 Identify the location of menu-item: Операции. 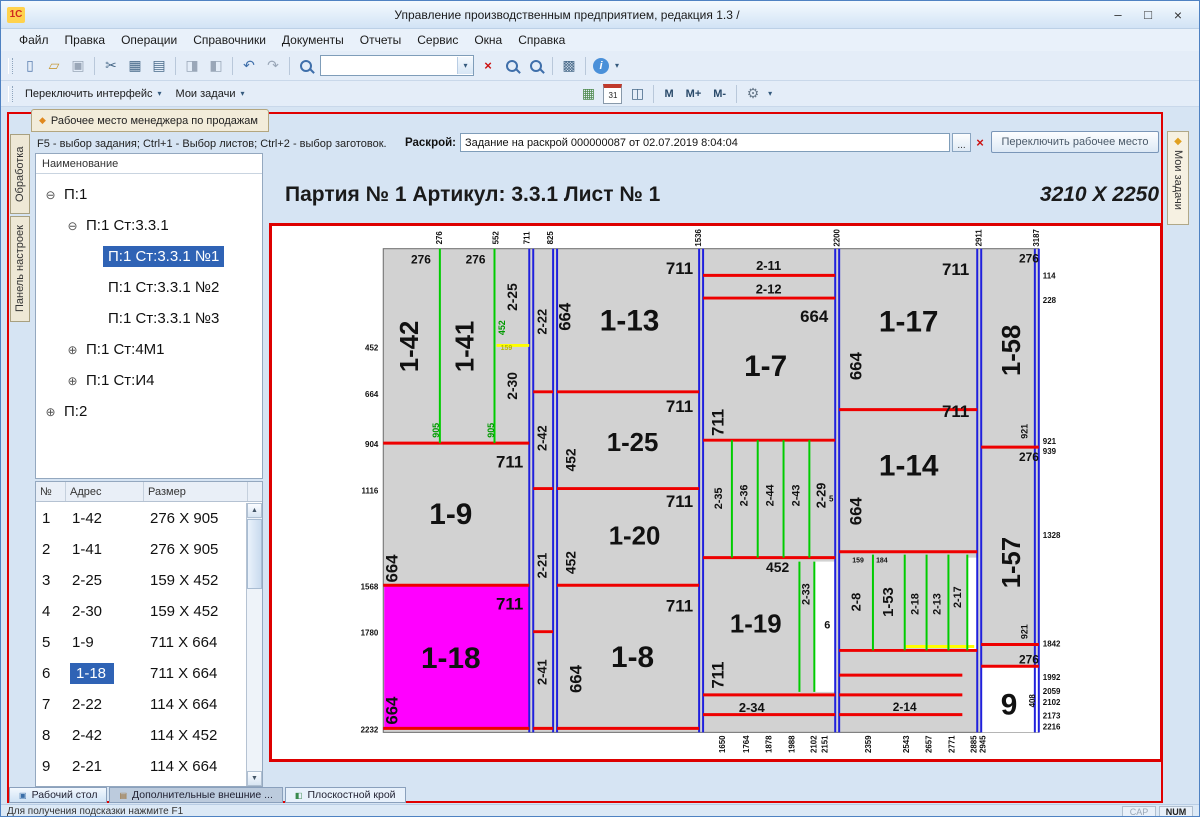
(149, 40).